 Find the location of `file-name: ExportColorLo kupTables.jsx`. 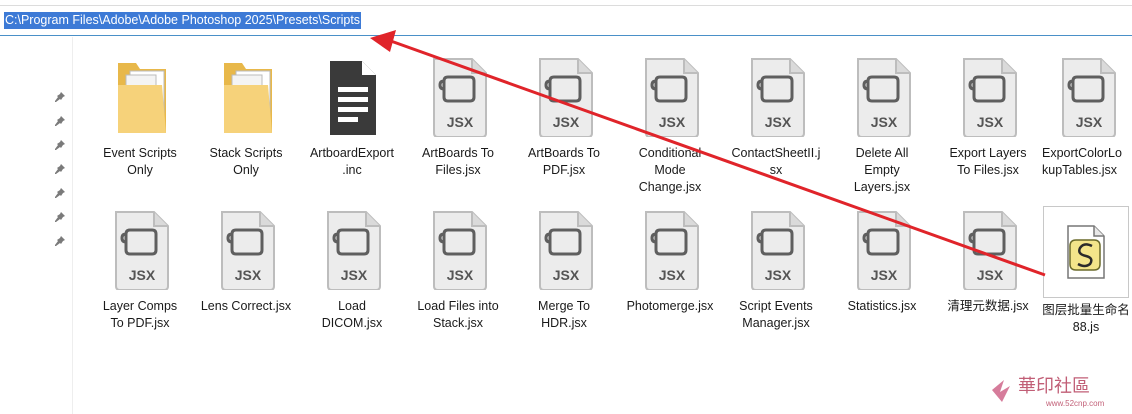

file-name: ExportColorLo kupTables.jsx is located at coordinates (1082, 161).